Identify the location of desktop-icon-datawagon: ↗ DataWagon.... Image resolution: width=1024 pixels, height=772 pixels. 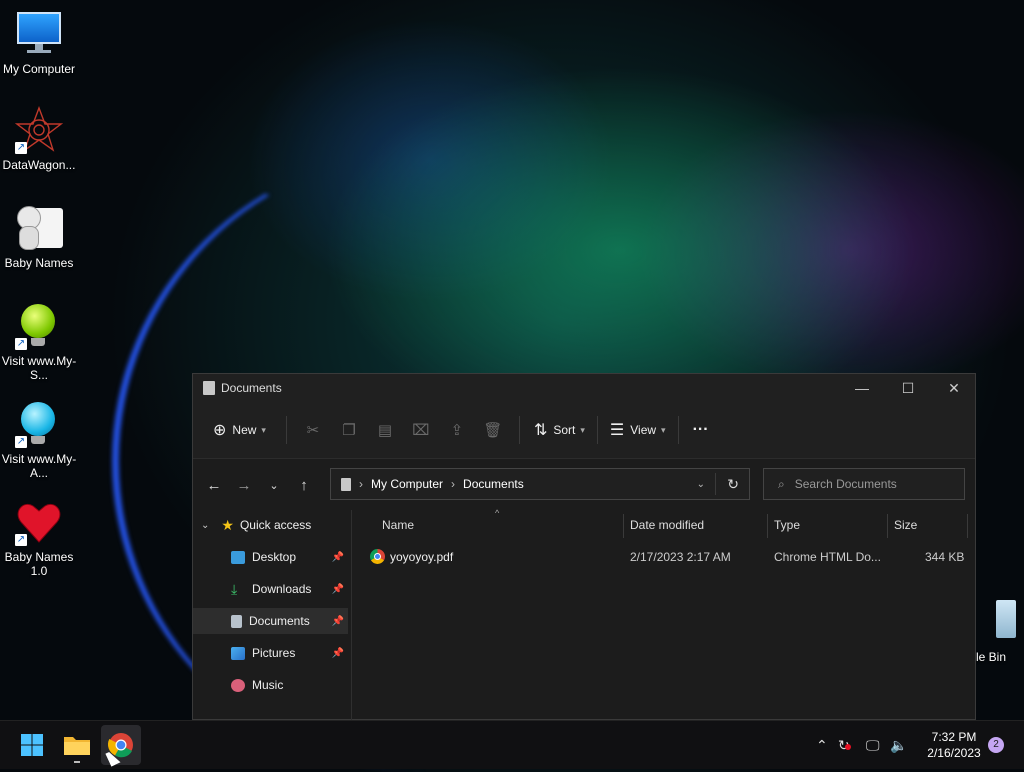
(39, 139).